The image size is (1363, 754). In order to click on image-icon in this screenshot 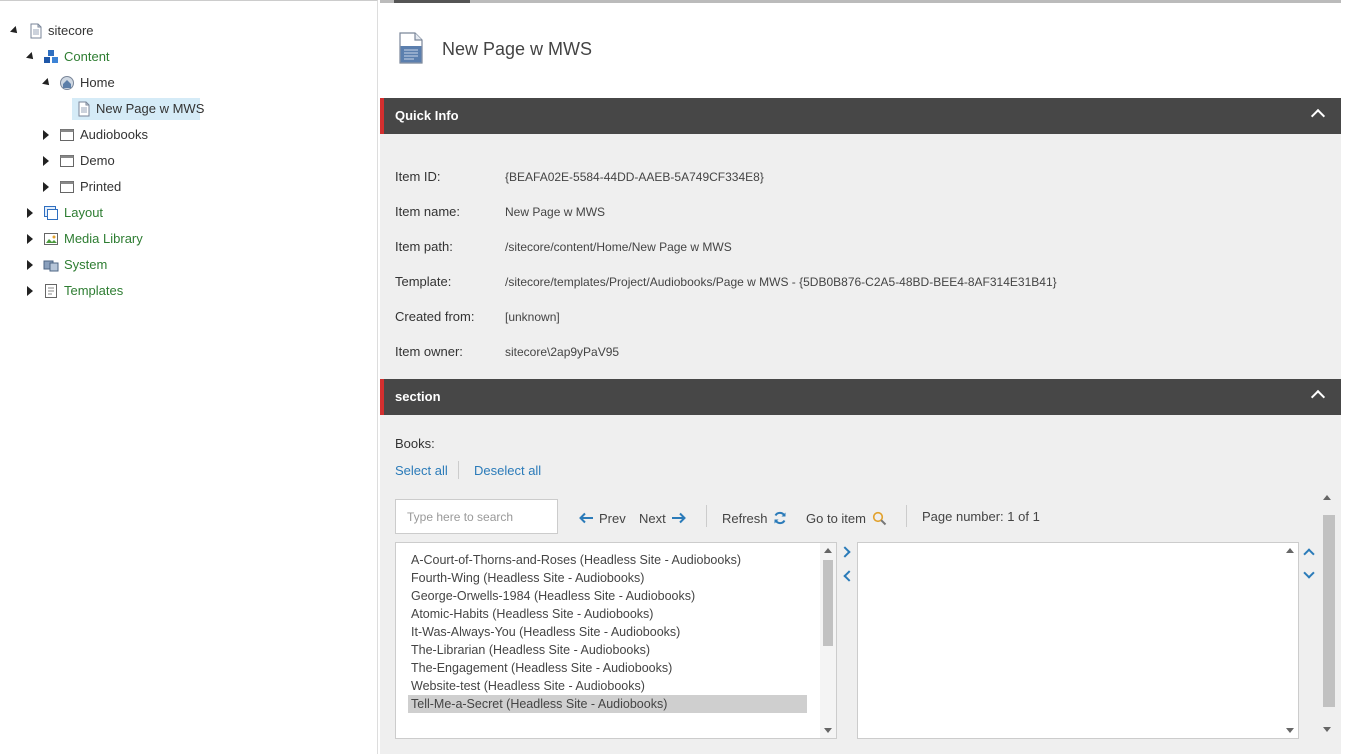, I will do `click(51, 239)`.